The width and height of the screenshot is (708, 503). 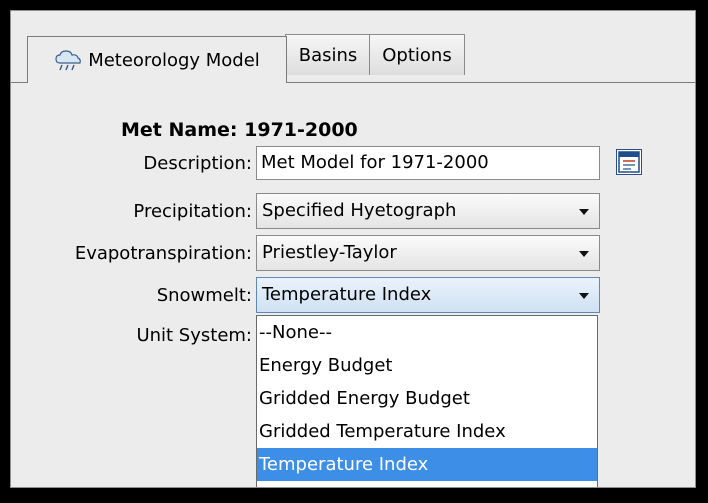 I want to click on evapotranspiration-label: Evapotranspiration:, so click(x=163, y=253).